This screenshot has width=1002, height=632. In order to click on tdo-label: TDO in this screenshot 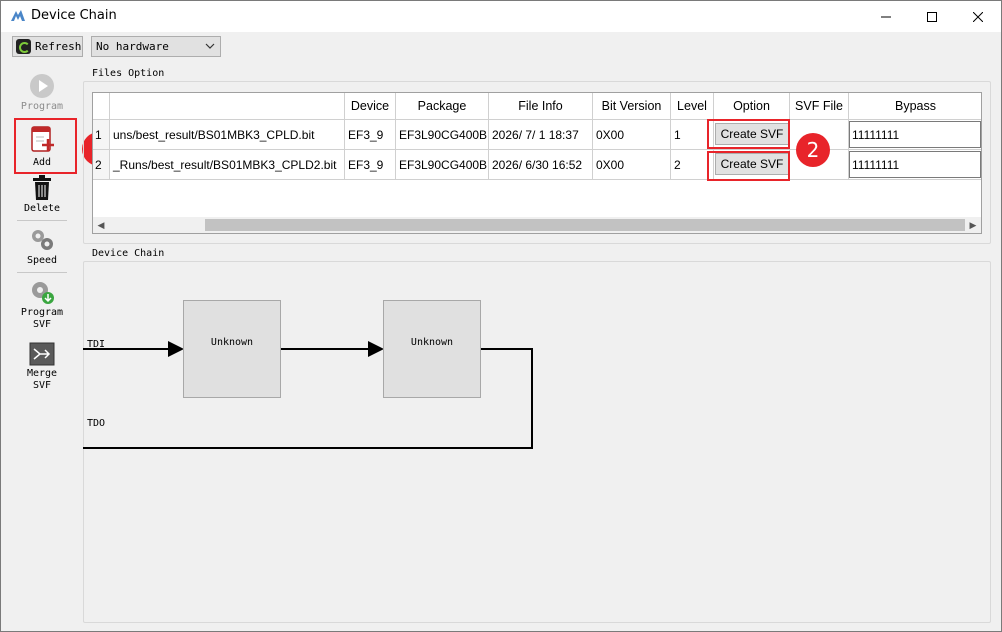, I will do `click(96, 423)`.